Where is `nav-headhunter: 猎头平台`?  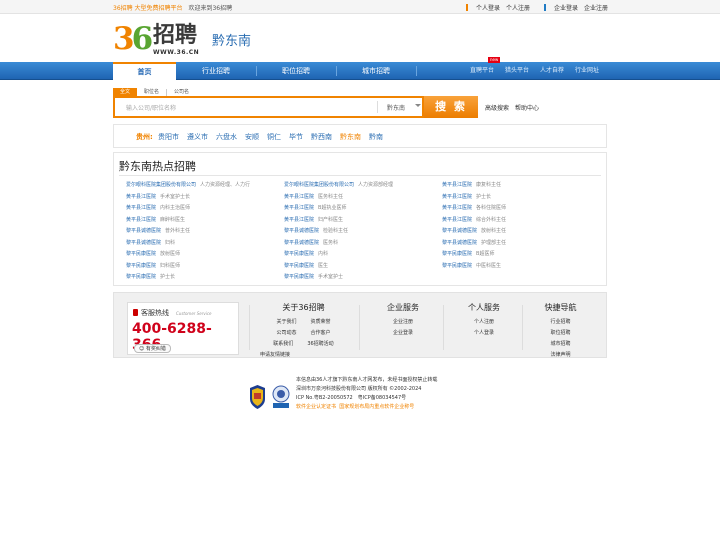
nav-headhunter: 猎头平台 is located at coordinates (517, 71).